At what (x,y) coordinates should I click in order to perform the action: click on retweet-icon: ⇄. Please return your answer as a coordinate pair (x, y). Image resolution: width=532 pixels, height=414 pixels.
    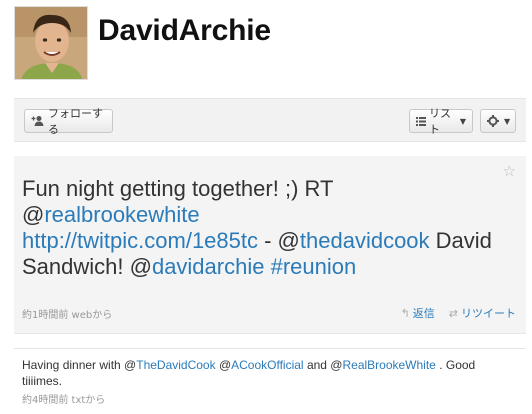
    Looking at the image, I should click on (453, 313).